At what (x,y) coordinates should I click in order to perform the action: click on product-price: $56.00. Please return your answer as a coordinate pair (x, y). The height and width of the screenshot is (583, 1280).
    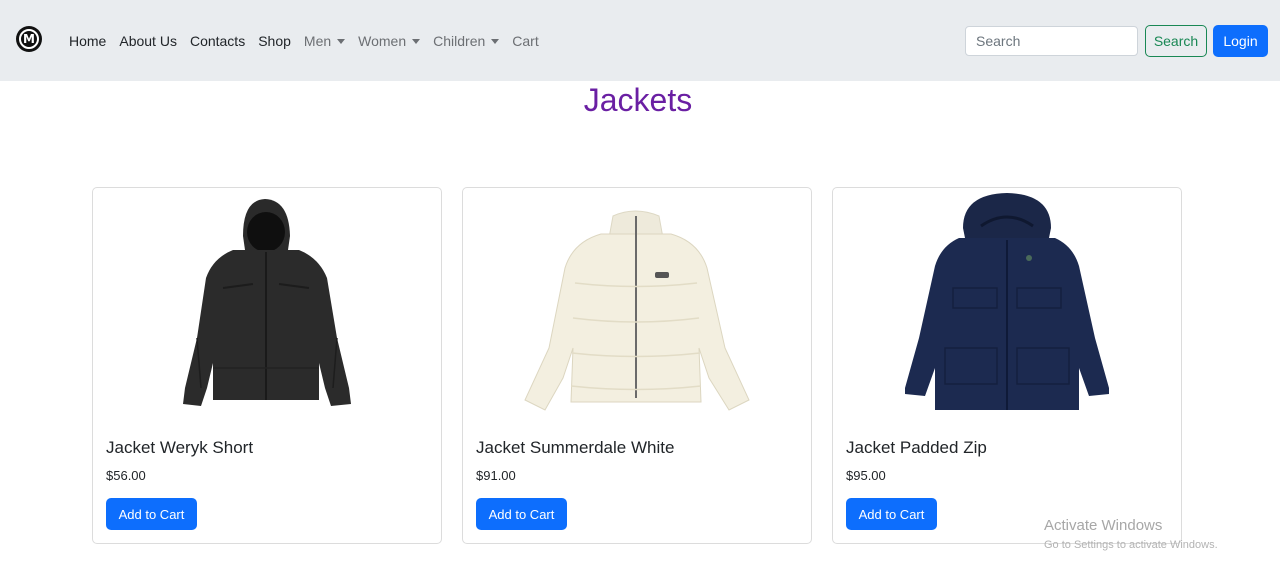
    Looking at the image, I should click on (126, 475).